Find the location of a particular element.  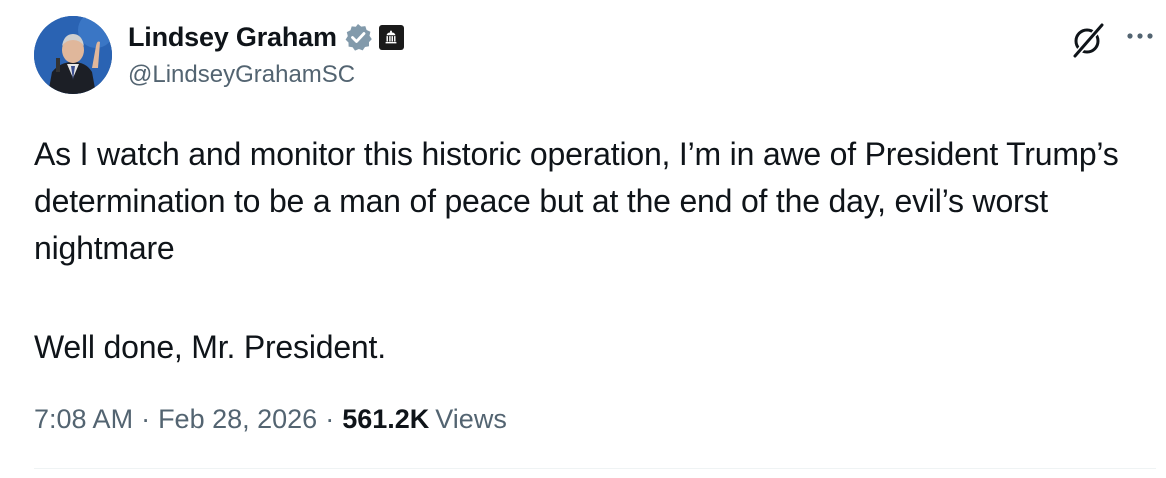

avatar is located at coordinates (73, 55).